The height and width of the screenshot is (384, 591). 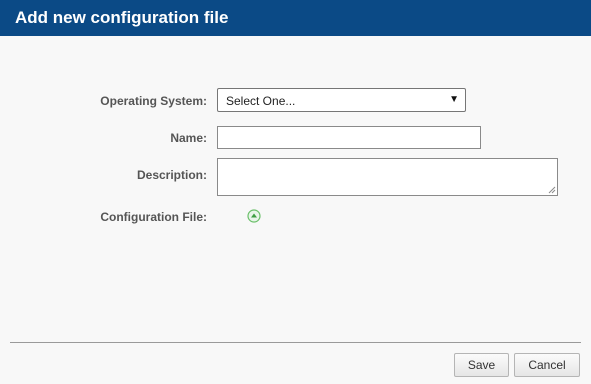 I want to click on dialog-title: Add new configuration file, so click(x=122, y=17).